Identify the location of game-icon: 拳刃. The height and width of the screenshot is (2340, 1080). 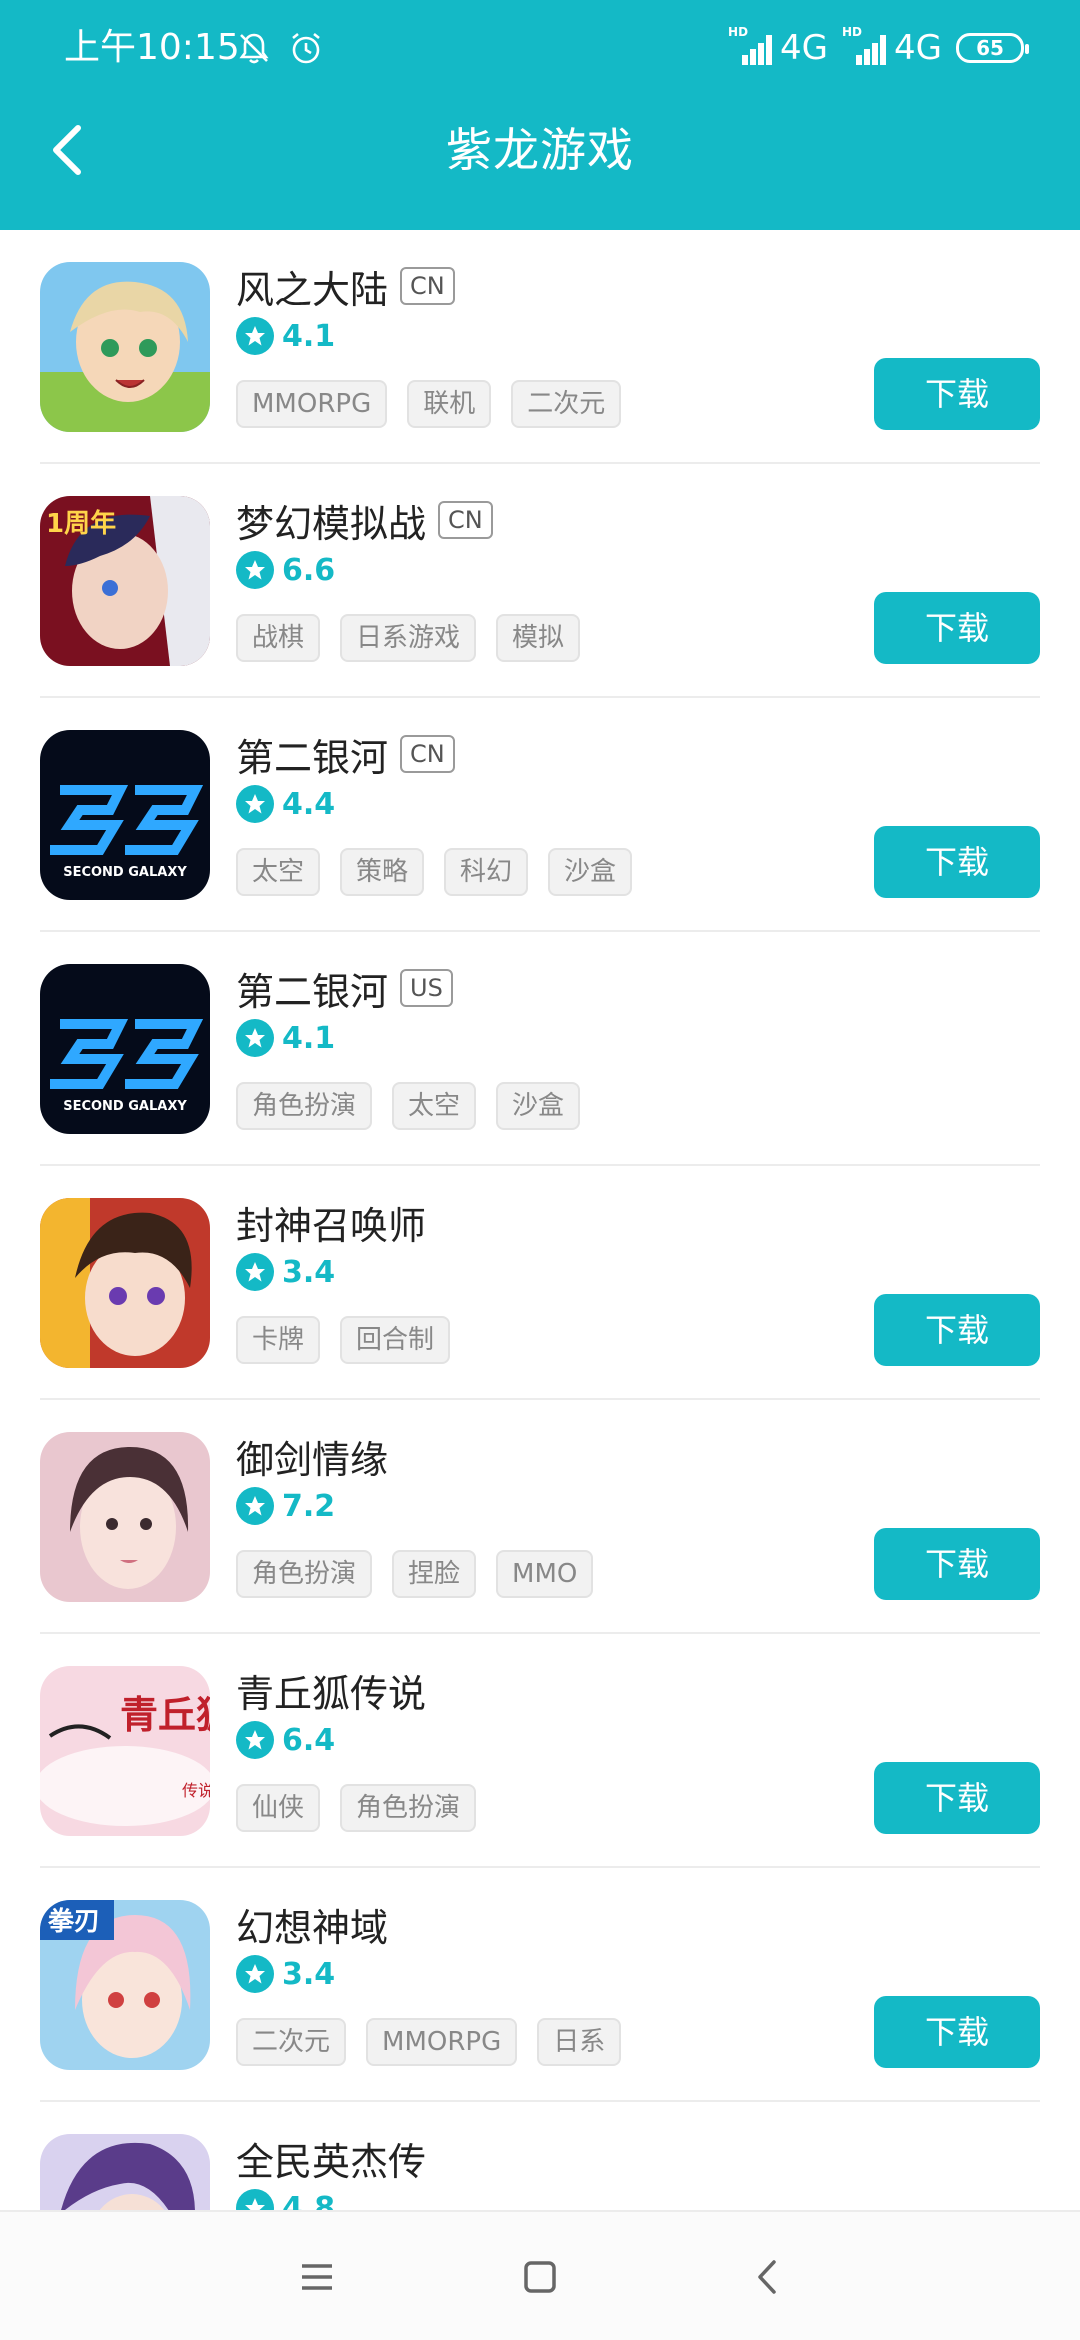
(125, 1985).